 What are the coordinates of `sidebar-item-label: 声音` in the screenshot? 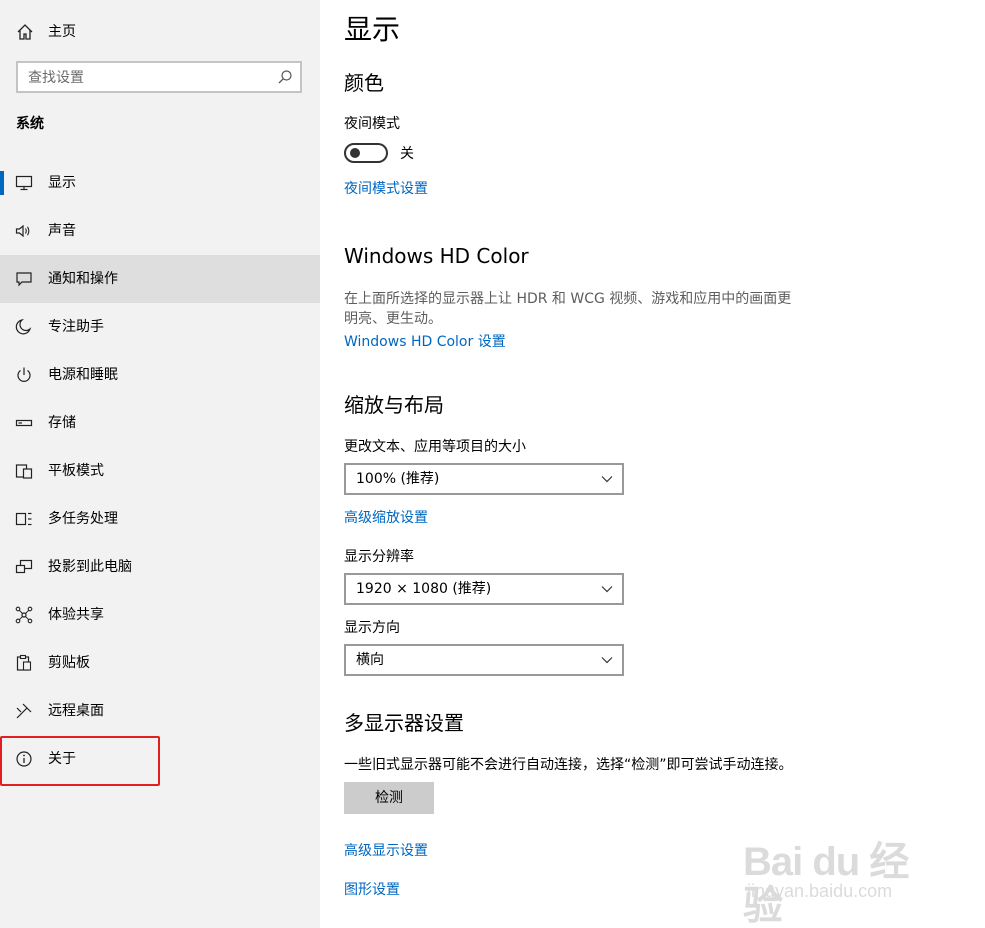 It's located at (62, 231).